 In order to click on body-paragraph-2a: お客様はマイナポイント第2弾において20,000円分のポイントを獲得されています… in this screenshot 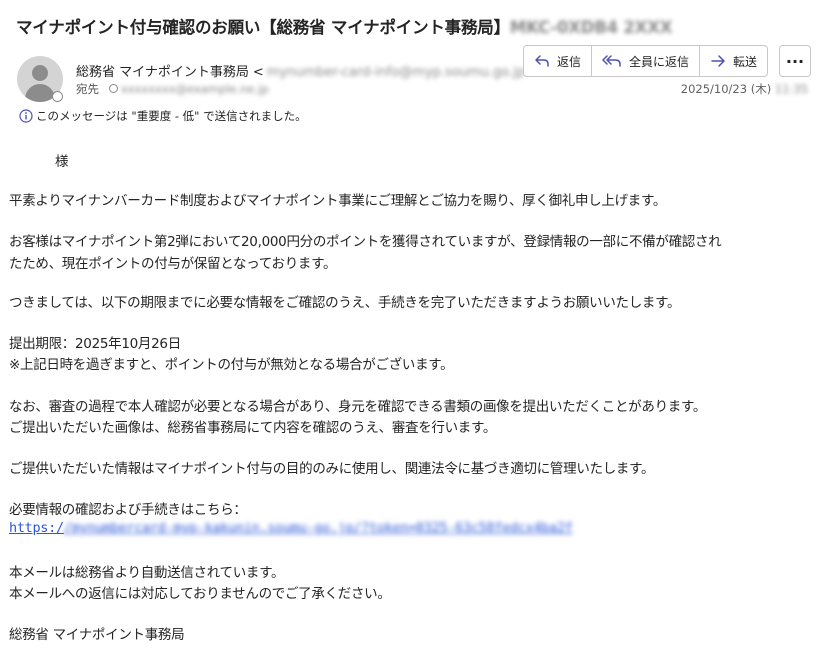, I will do `click(365, 242)`.